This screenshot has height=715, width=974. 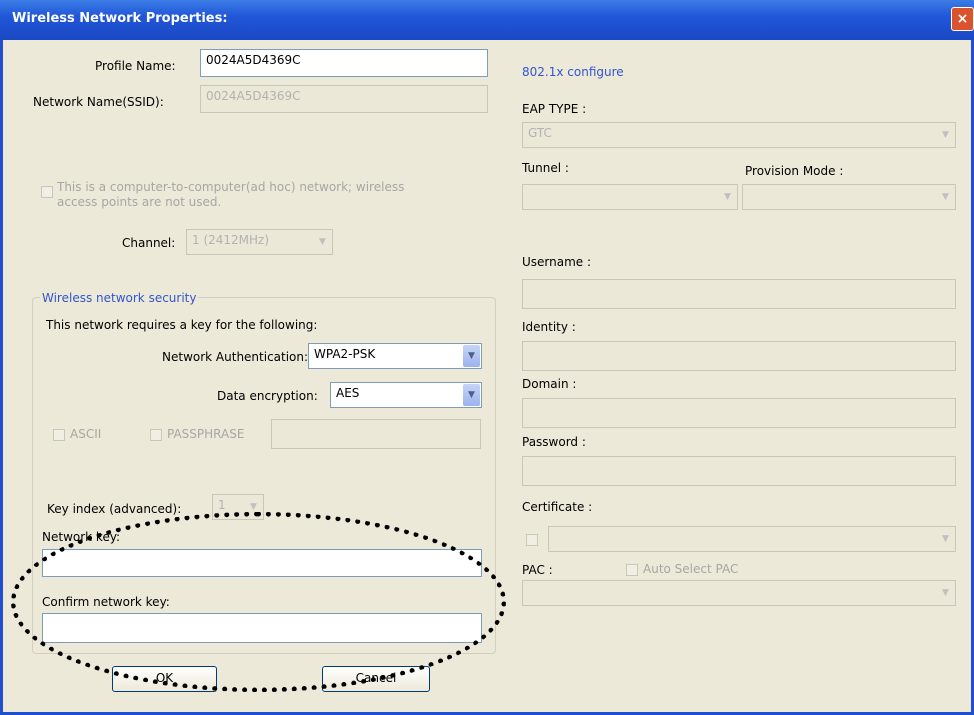 What do you see at coordinates (262, 628) in the screenshot?
I see `confirm-key-input` at bounding box center [262, 628].